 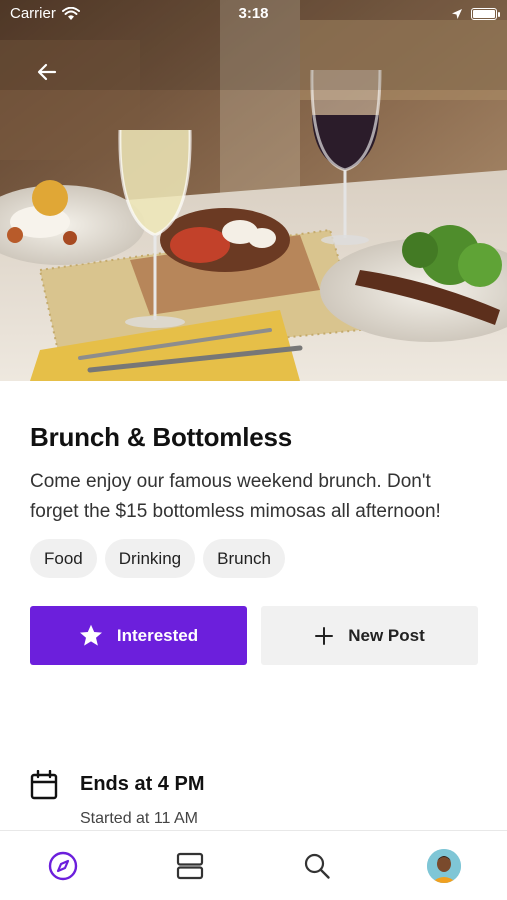 I want to click on search-icon, so click(x=317, y=866).